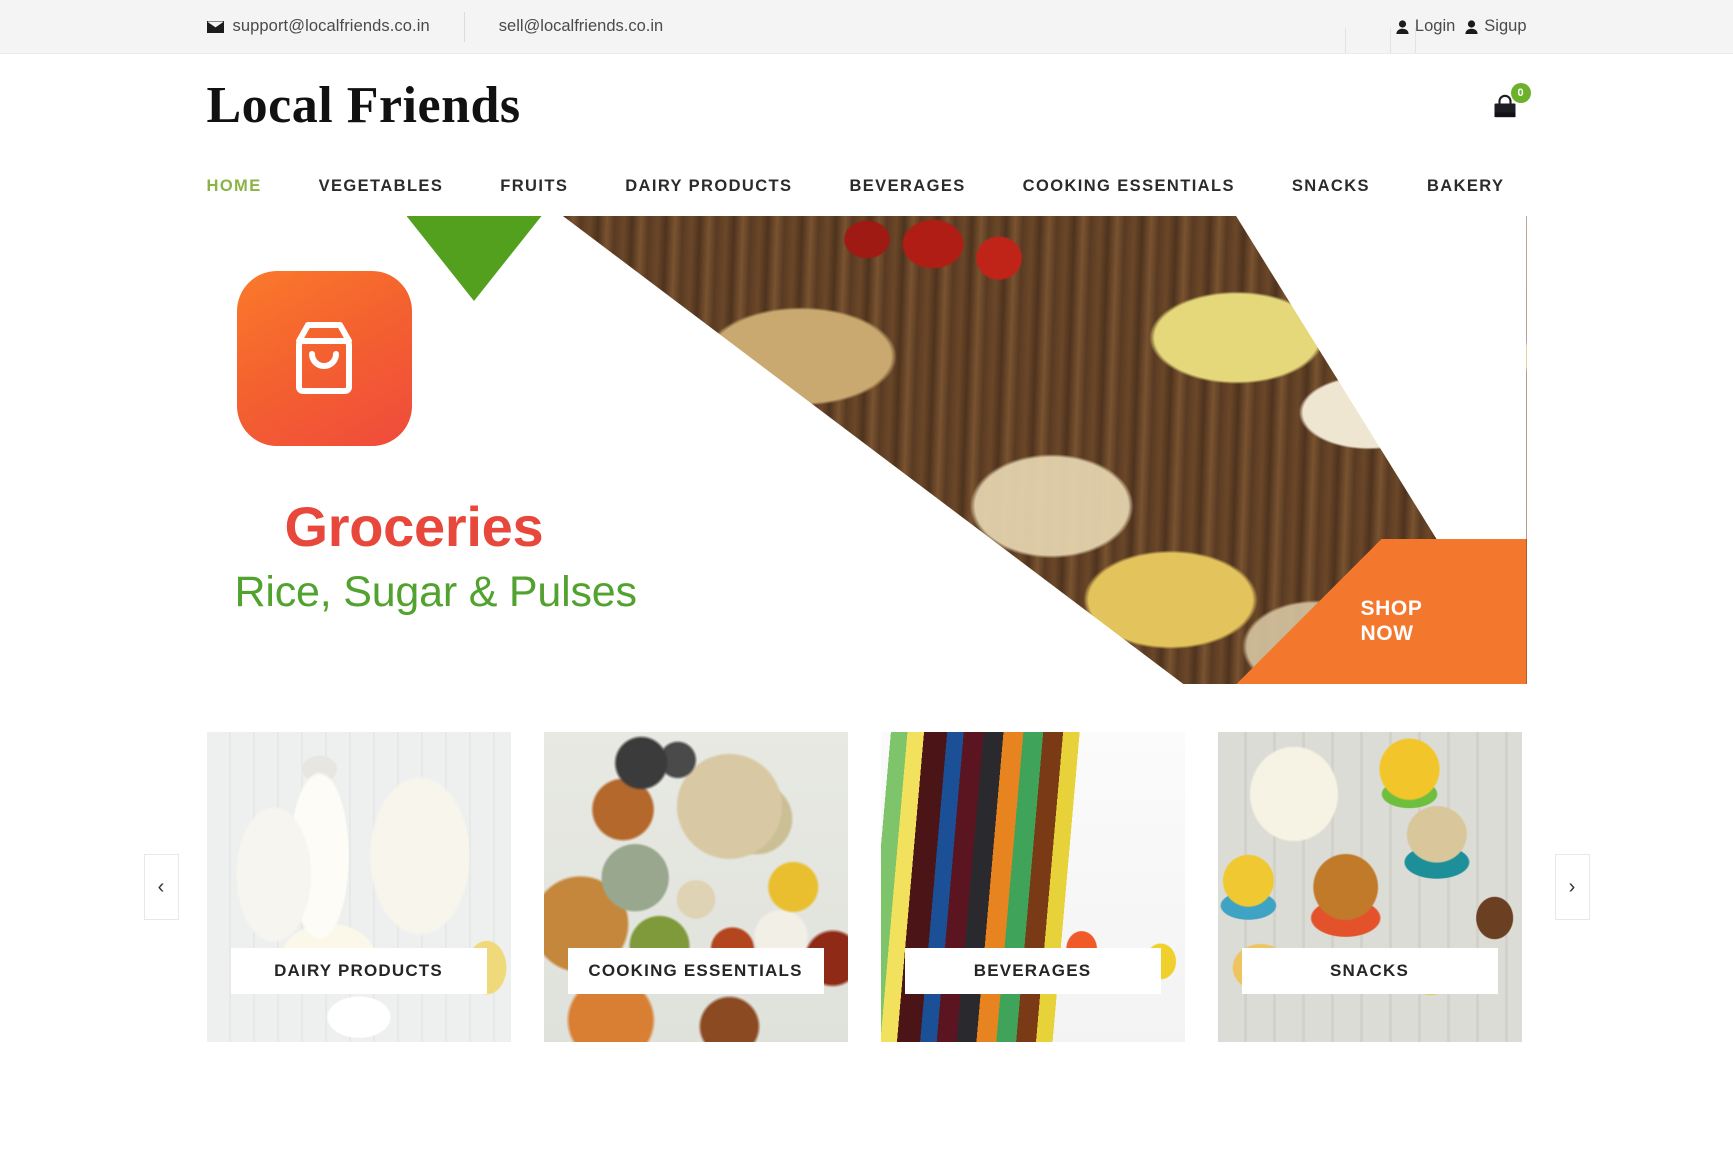 This screenshot has width=1733, height=1176. Describe the element at coordinates (414, 526) in the screenshot. I see `hero-title: Groceries` at that location.